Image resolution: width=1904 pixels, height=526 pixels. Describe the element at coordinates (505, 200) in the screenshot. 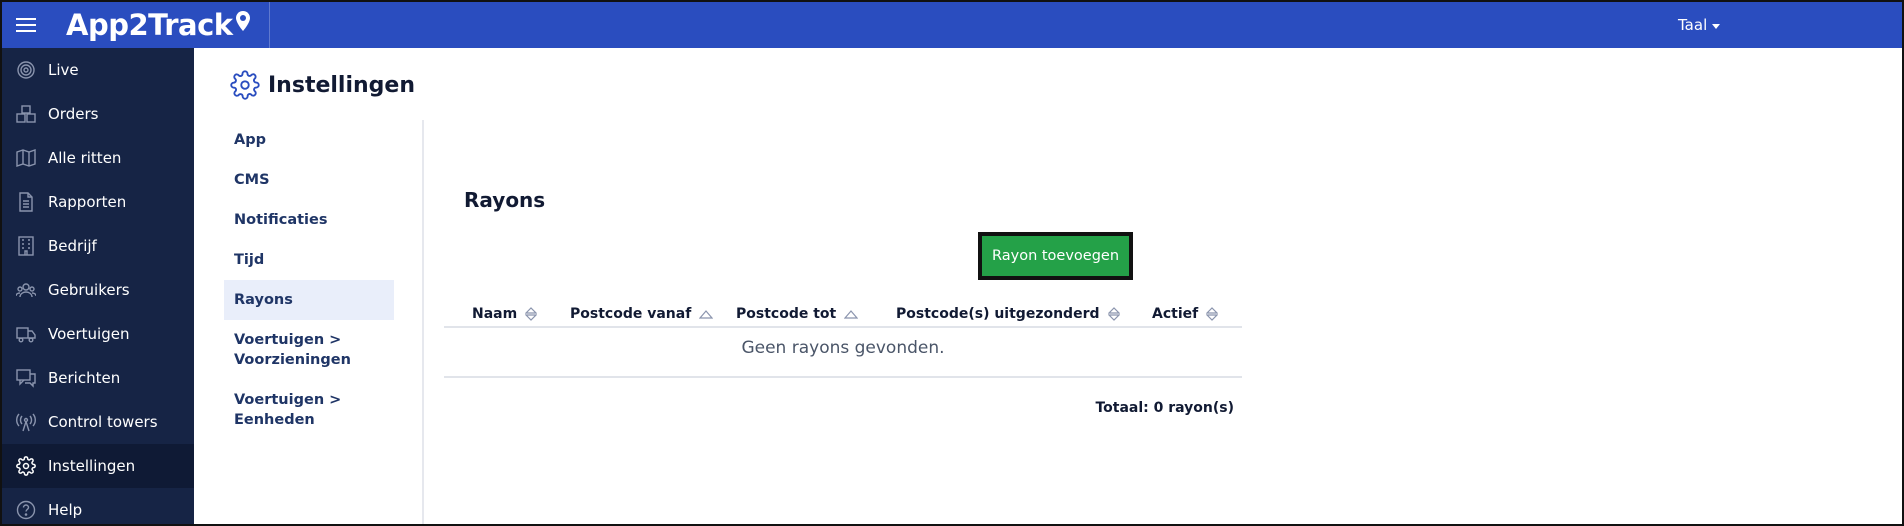

I see `section-title: Rayons` at that location.